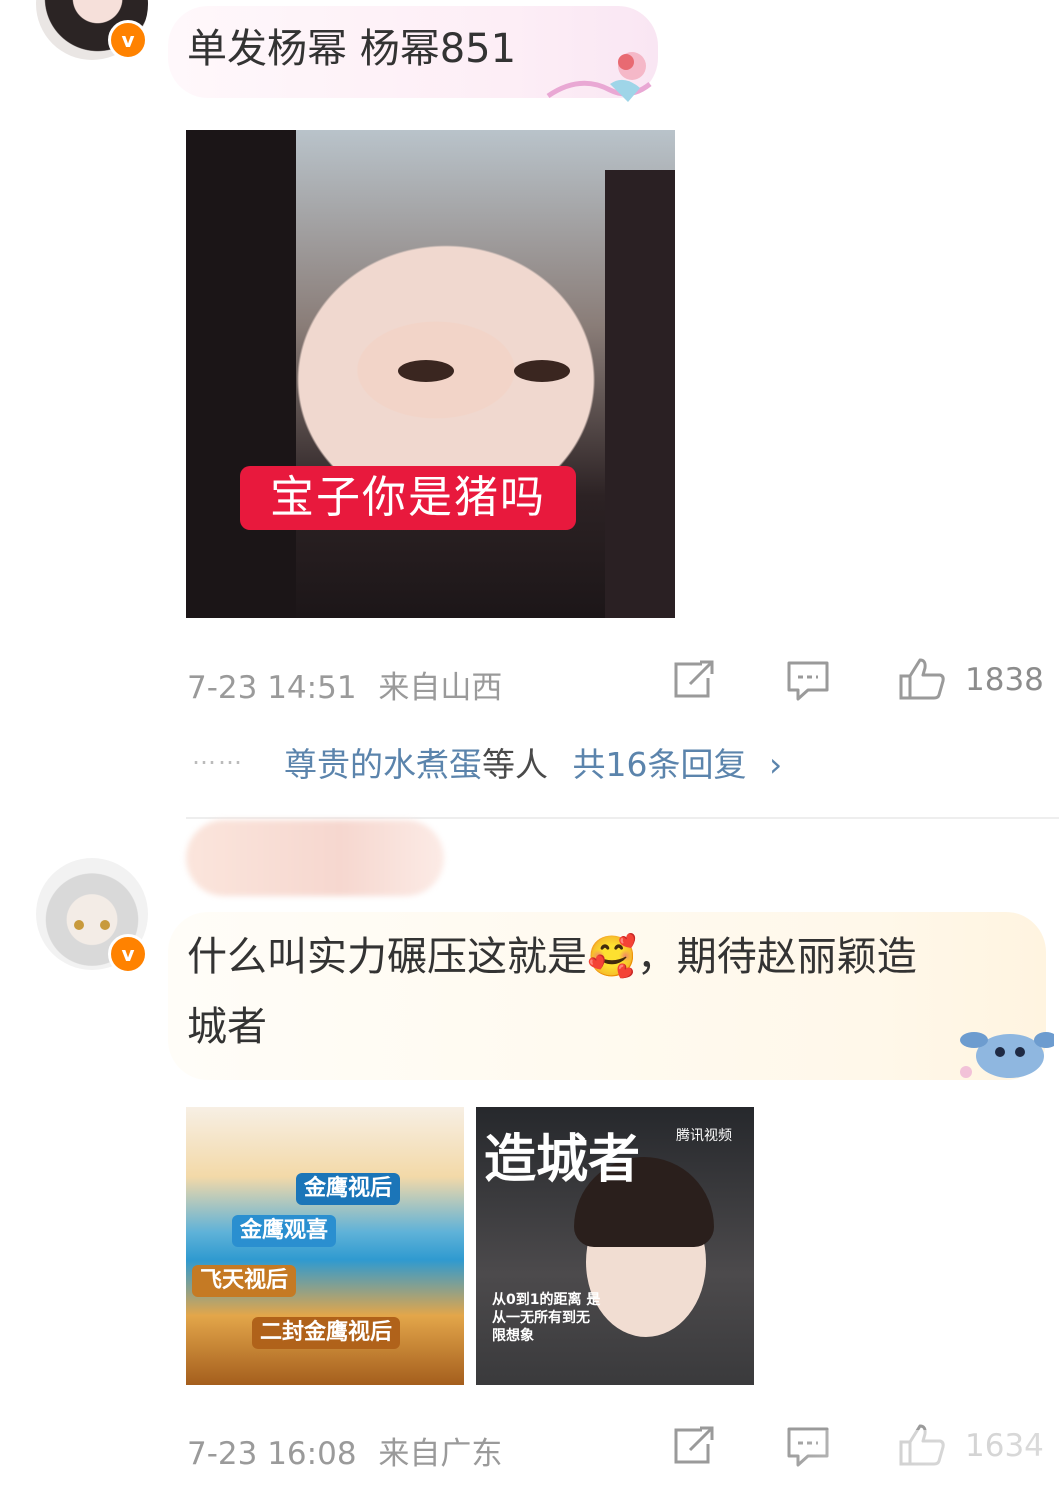 This screenshot has width=1059, height=1487. I want to click on watermark-overlay, so click(919, 1458).